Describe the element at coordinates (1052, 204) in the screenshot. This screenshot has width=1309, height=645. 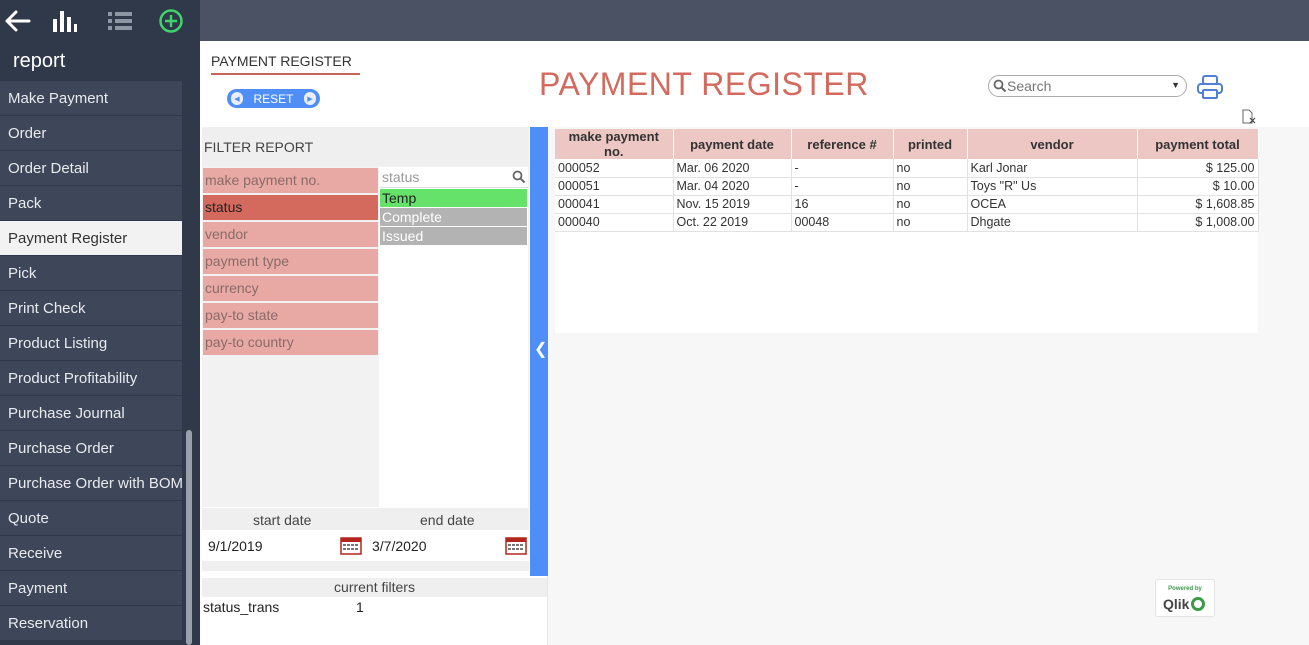
I see `table-cell: OCEA` at that location.